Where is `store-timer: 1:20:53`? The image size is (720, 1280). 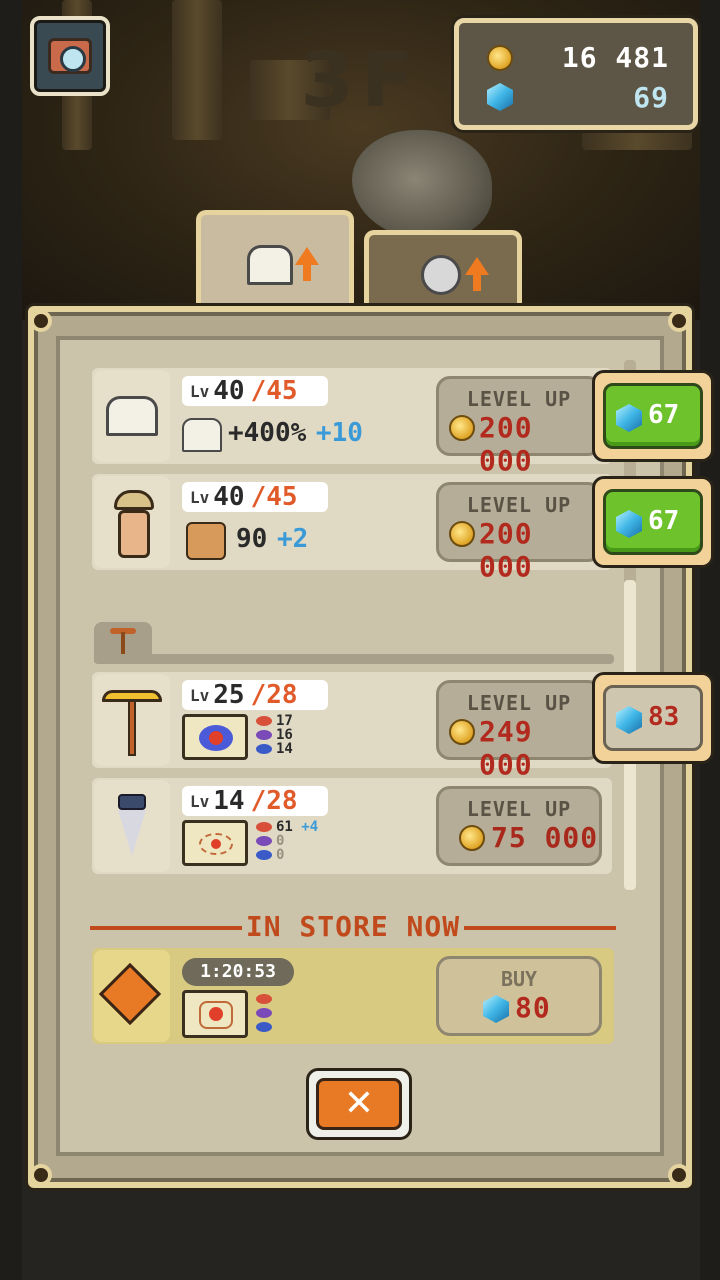 store-timer: 1:20:53 is located at coordinates (238, 972).